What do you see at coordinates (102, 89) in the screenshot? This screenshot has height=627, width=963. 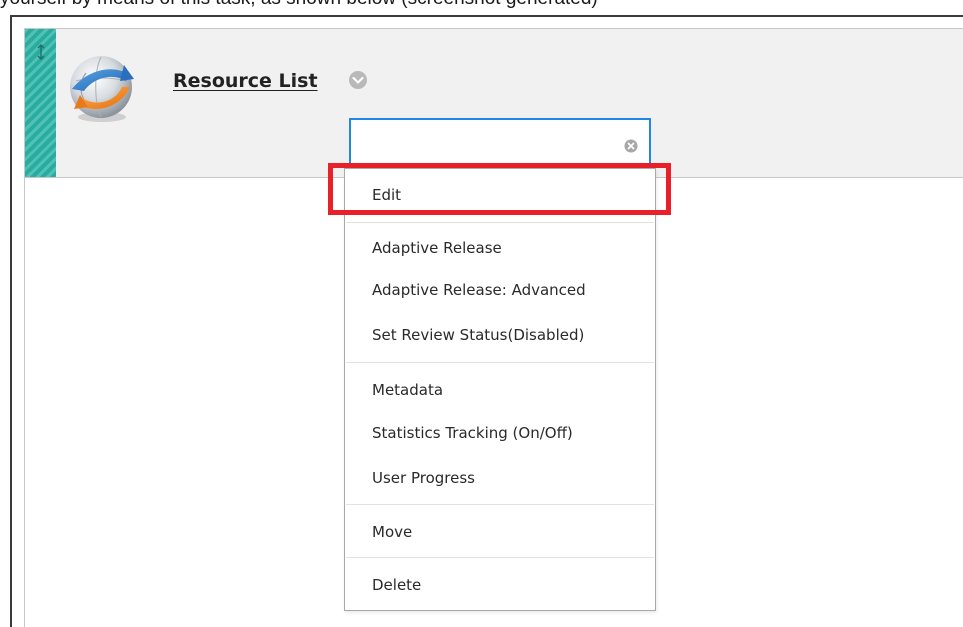 I see `globe-arrows-icon` at bounding box center [102, 89].